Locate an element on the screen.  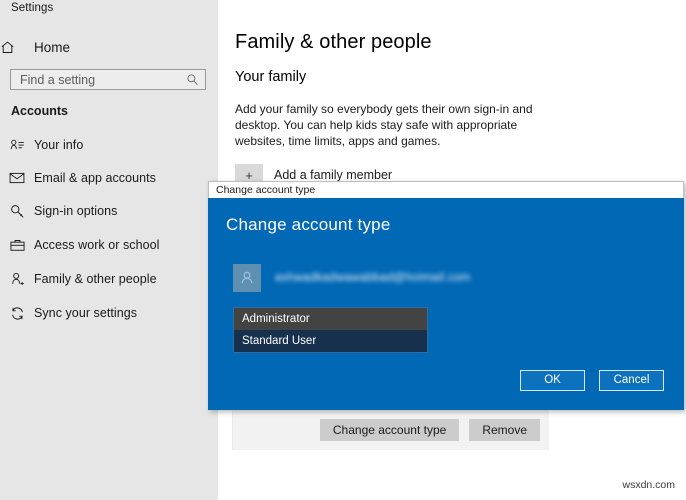
sidebar-item-email-app-accounts: Email & app accounts is located at coordinates (109, 178).